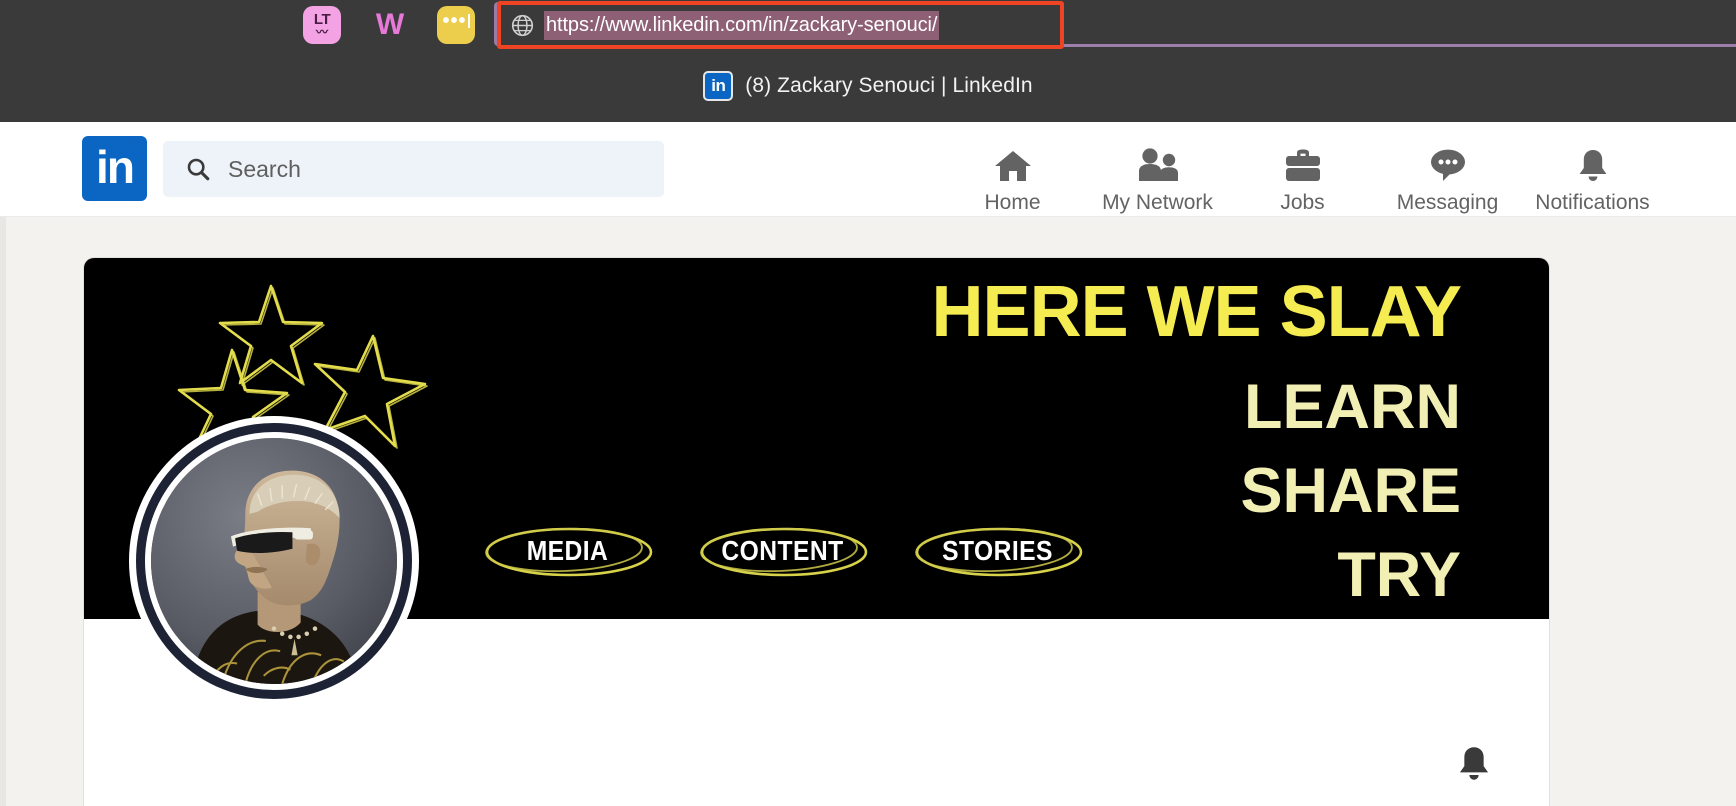  I want to click on banner-pill-media: MEDIA, so click(567, 551).